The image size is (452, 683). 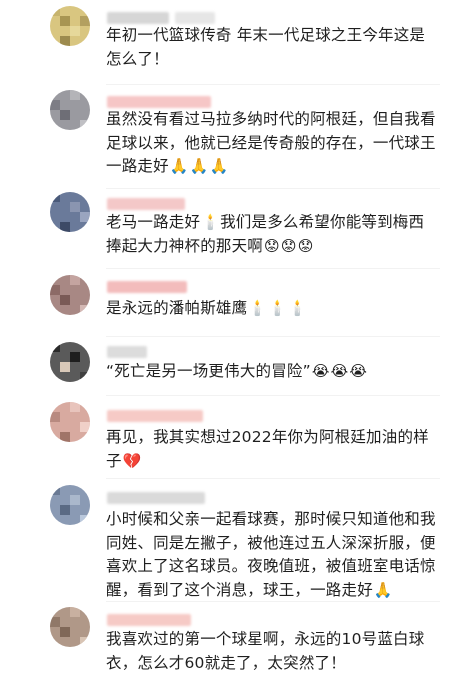 I want to click on broken-heart-icon: 💔, so click(x=132, y=460).